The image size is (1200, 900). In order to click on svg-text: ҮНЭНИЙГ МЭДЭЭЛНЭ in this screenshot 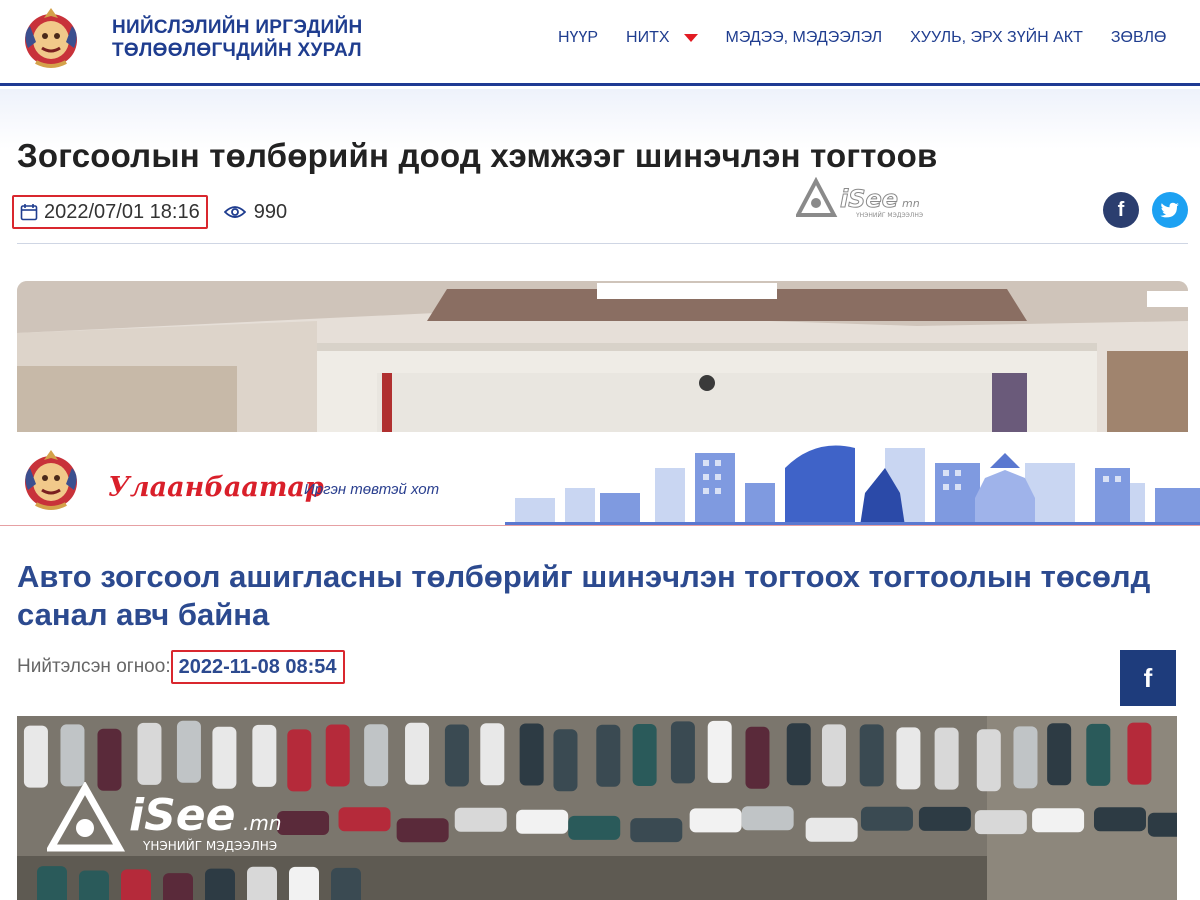, I will do `click(209, 845)`.